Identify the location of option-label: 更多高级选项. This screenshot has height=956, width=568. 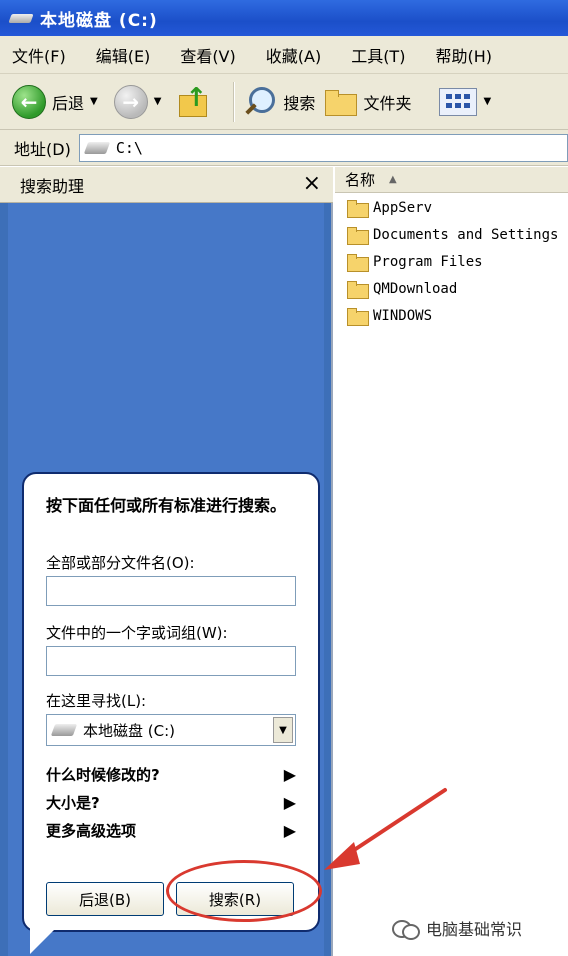
(91, 831).